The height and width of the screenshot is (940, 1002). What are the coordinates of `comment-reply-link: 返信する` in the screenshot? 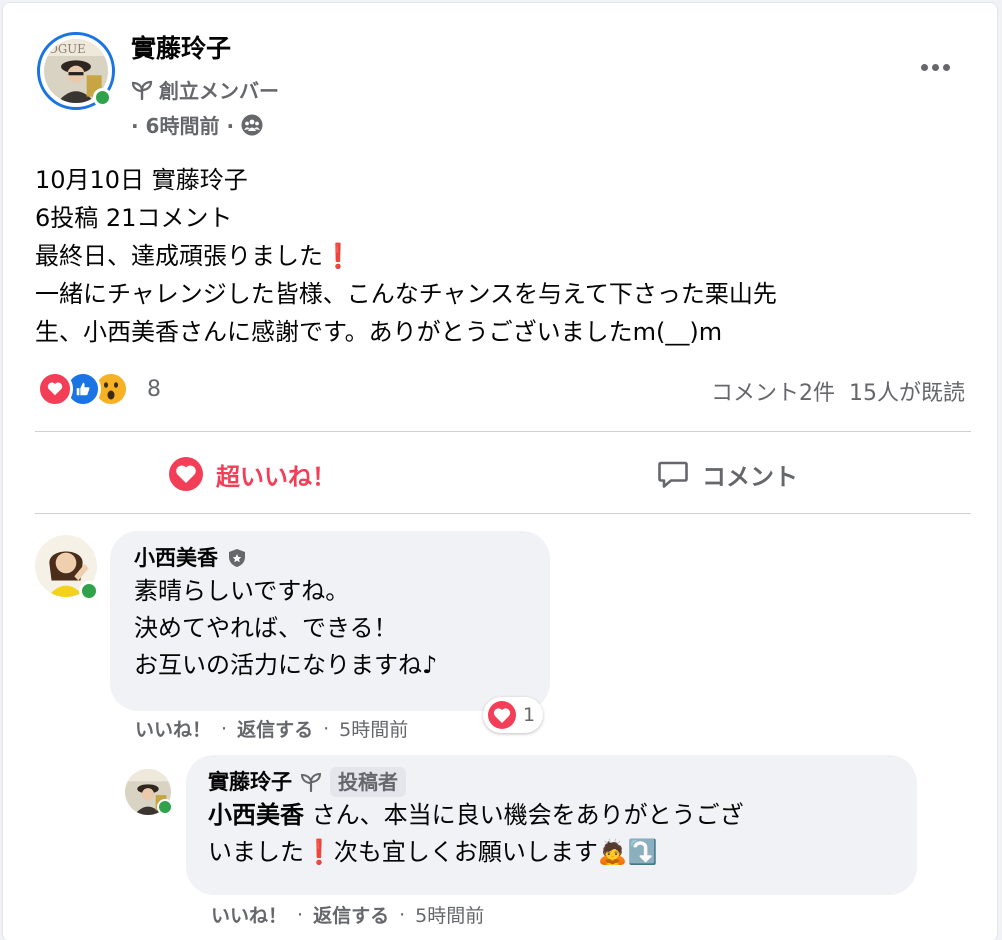 It's located at (275, 728).